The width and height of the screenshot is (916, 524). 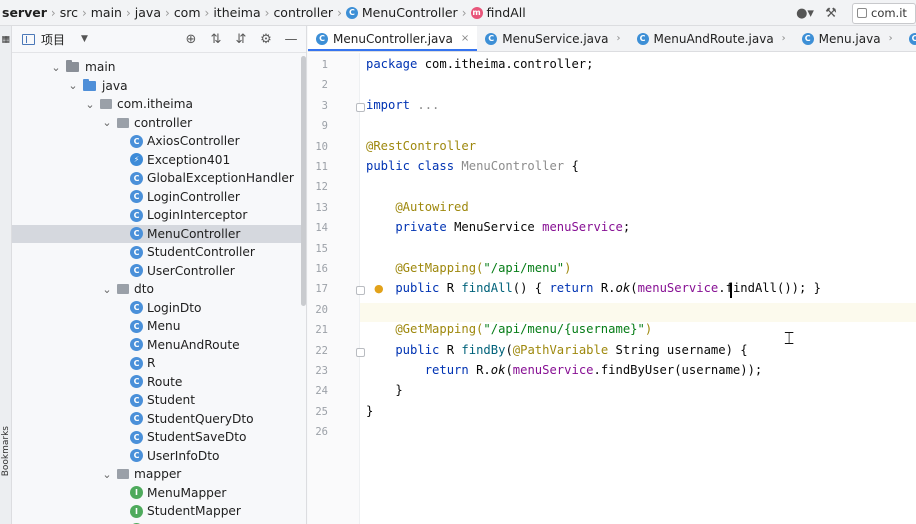 I want to click on breadcrumb-item-label: server, so click(x=24, y=12).